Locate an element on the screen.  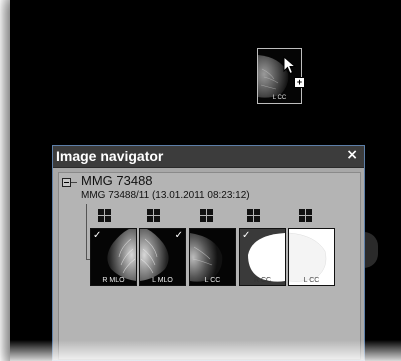
study-node: MMG 73488/11 (13.01.2011 08:23:12) is located at coordinates (165, 195).